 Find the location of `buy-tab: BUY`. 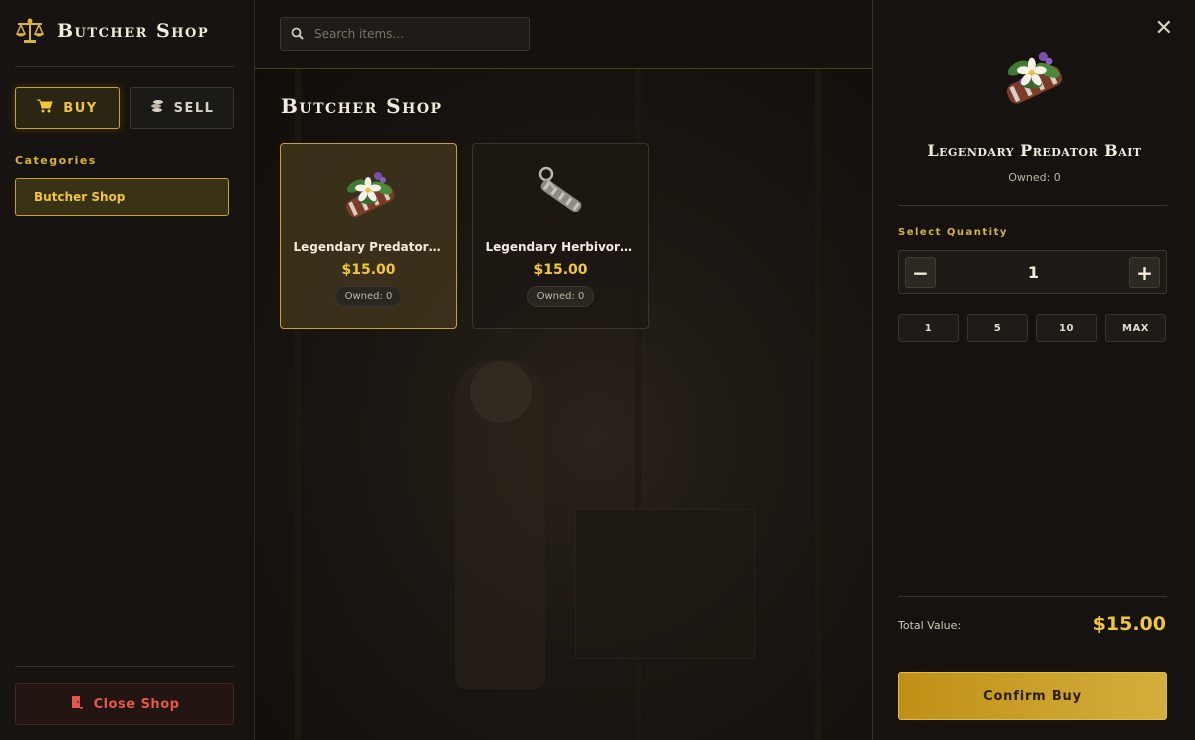

buy-tab: BUY is located at coordinates (67, 108).